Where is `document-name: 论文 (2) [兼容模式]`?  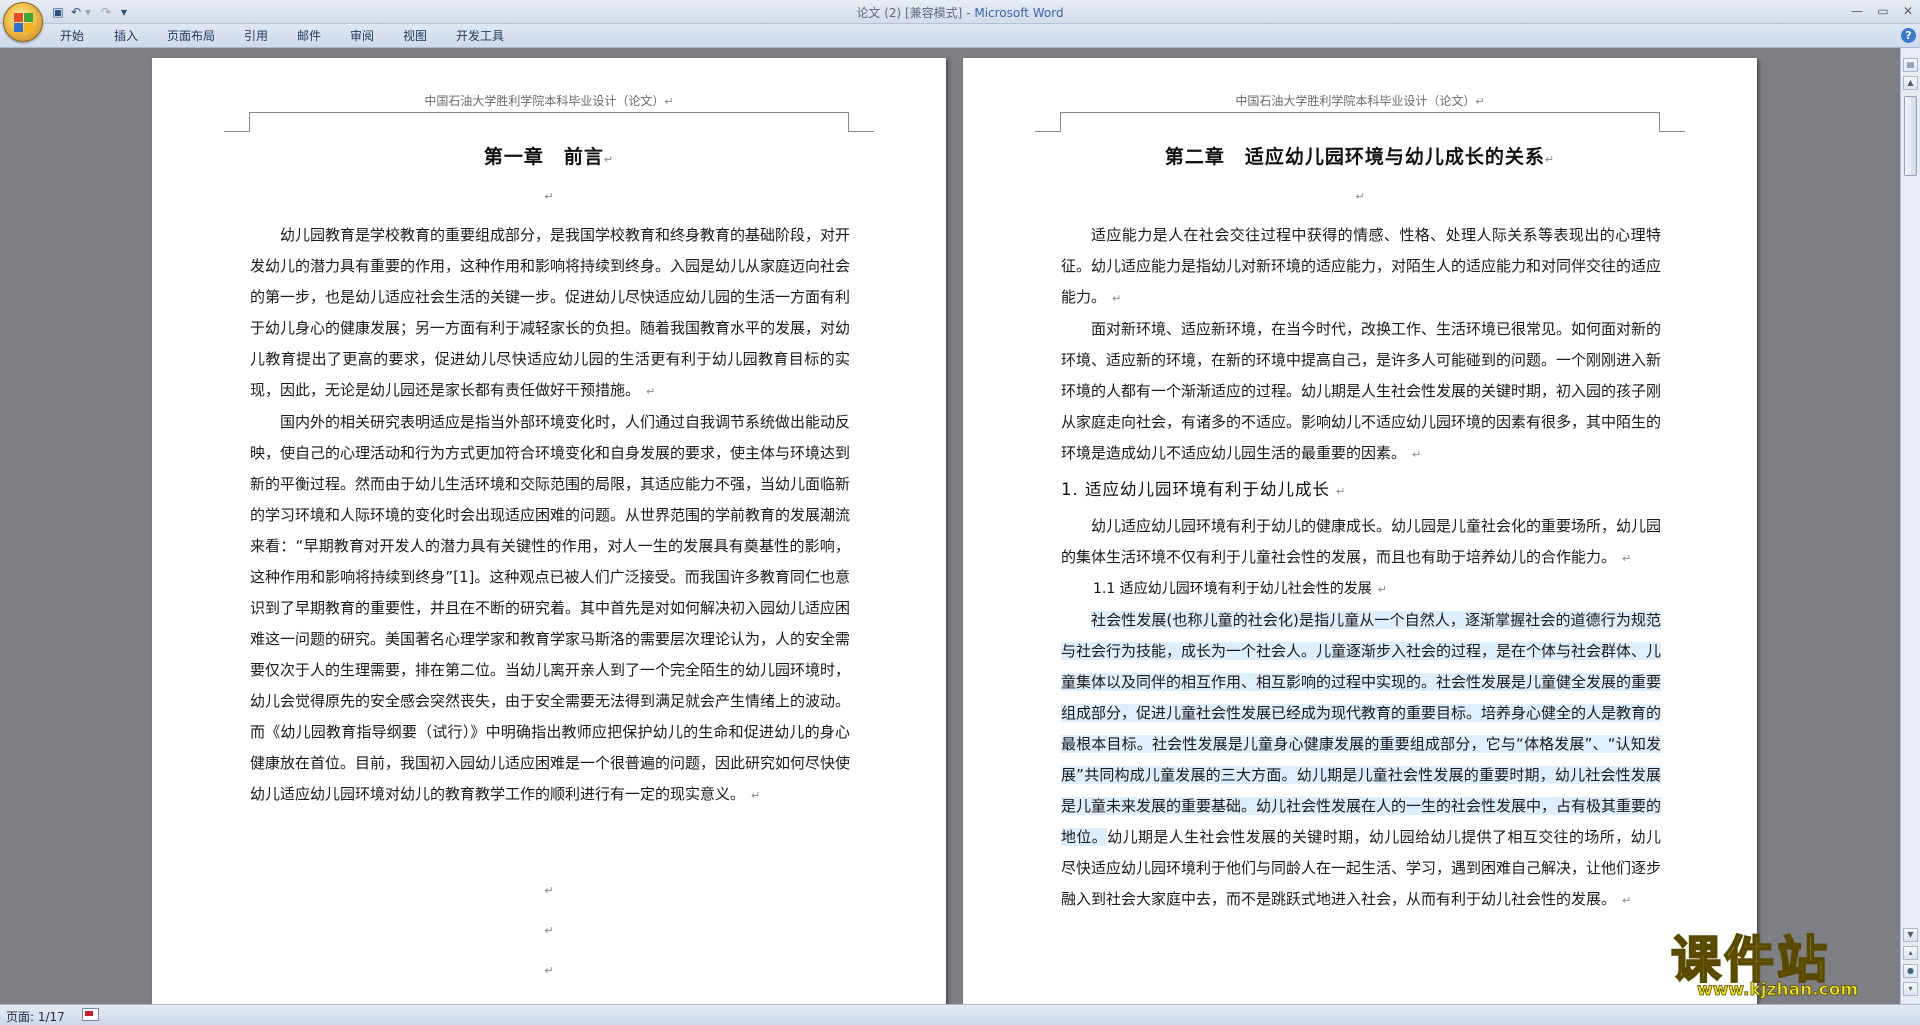
document-name: 论文 (2) [兼容模式] is located at coordinates (909, 13).